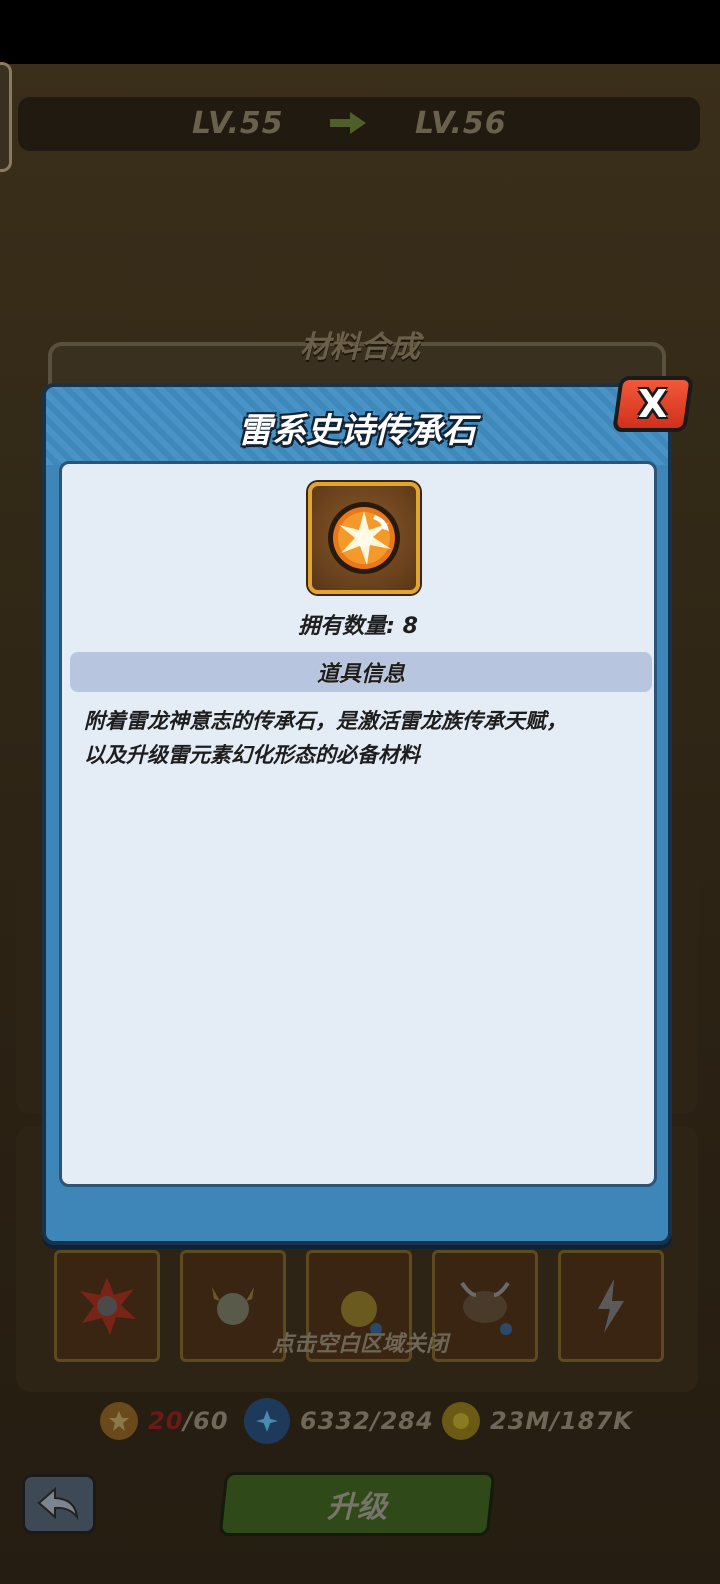 Image resolution: width=720 pixels, height=1584 pixels. Describe the element at coordinates (348, 123) in the screenshot. I see `right-arrow-icon` at that location.